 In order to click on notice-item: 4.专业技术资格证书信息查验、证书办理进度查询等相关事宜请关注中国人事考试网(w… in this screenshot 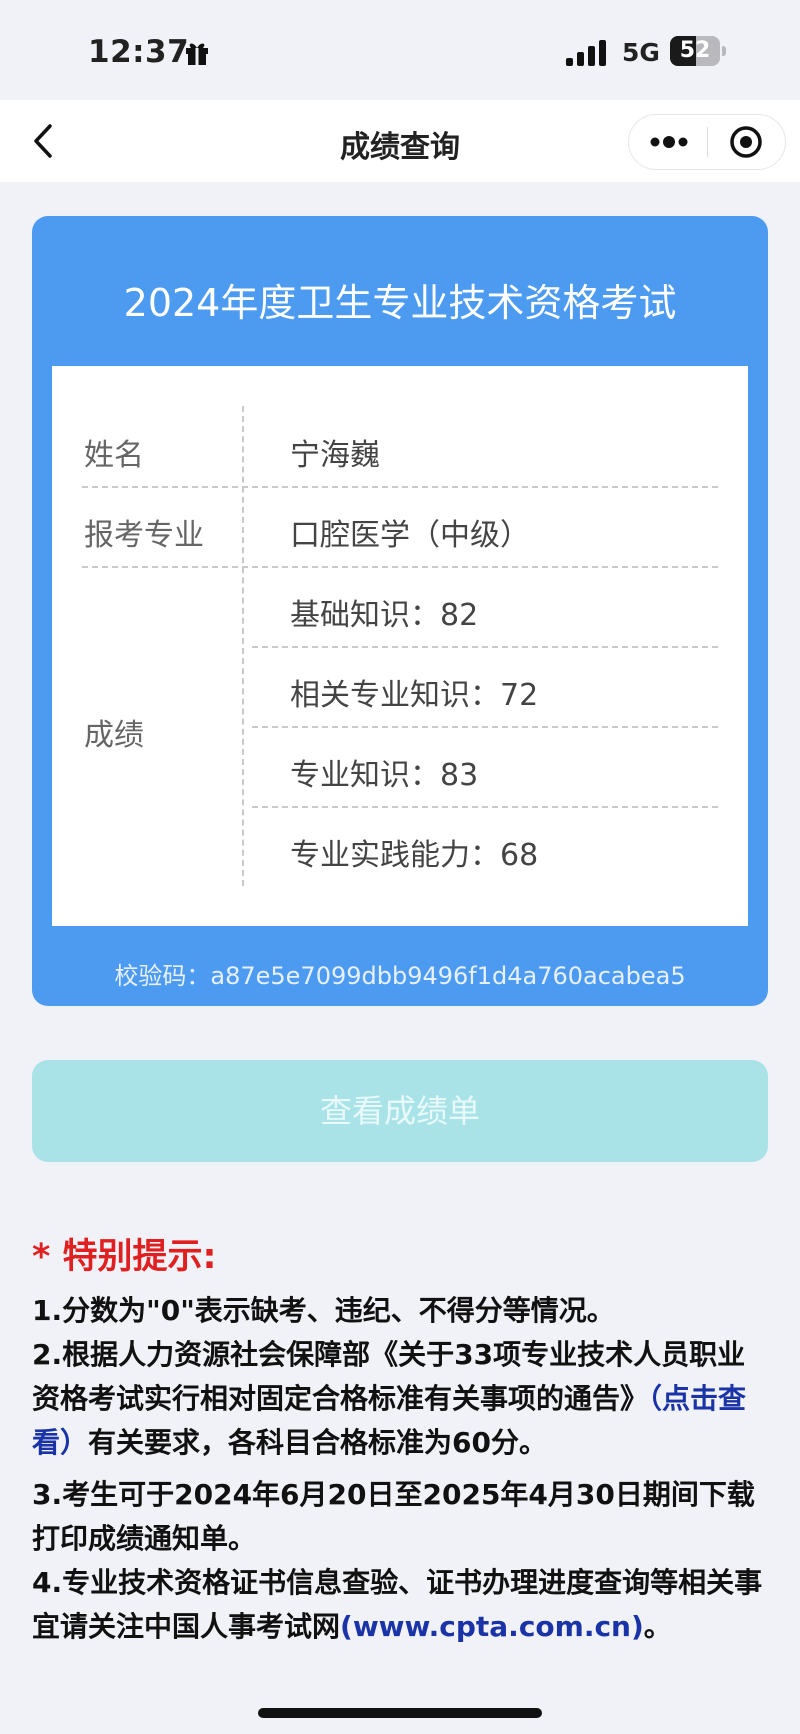, I will do `click(402, 1605)`.